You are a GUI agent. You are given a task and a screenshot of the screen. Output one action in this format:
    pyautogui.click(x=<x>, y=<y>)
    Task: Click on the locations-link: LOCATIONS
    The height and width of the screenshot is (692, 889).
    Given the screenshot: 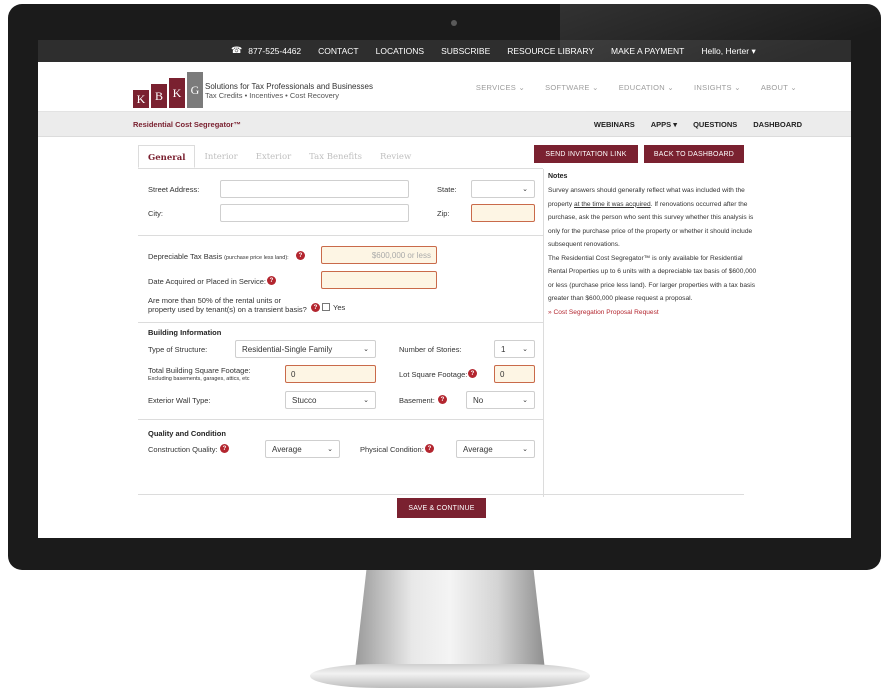 What is the action you would take?
    pyautogui.click(x=400, y=51)
    